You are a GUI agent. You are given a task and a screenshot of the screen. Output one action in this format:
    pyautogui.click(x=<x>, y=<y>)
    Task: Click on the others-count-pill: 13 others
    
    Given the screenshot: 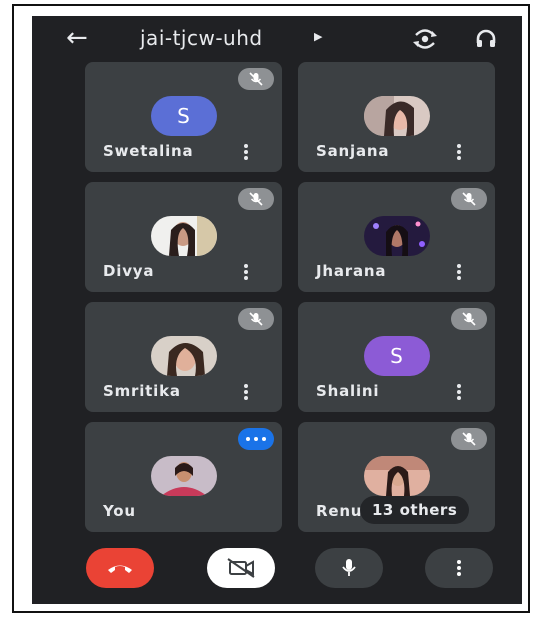 What is the action you would take?
    pyautogui.click(x=415, y=510)
    